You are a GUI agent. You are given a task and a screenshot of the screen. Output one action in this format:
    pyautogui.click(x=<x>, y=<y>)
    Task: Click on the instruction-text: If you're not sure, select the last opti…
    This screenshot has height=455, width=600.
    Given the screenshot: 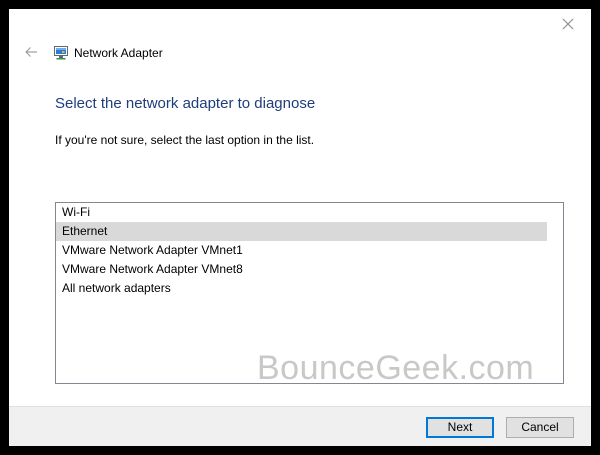 What is the action you would take?
    pyautogui.click(x=185, y=140)
    